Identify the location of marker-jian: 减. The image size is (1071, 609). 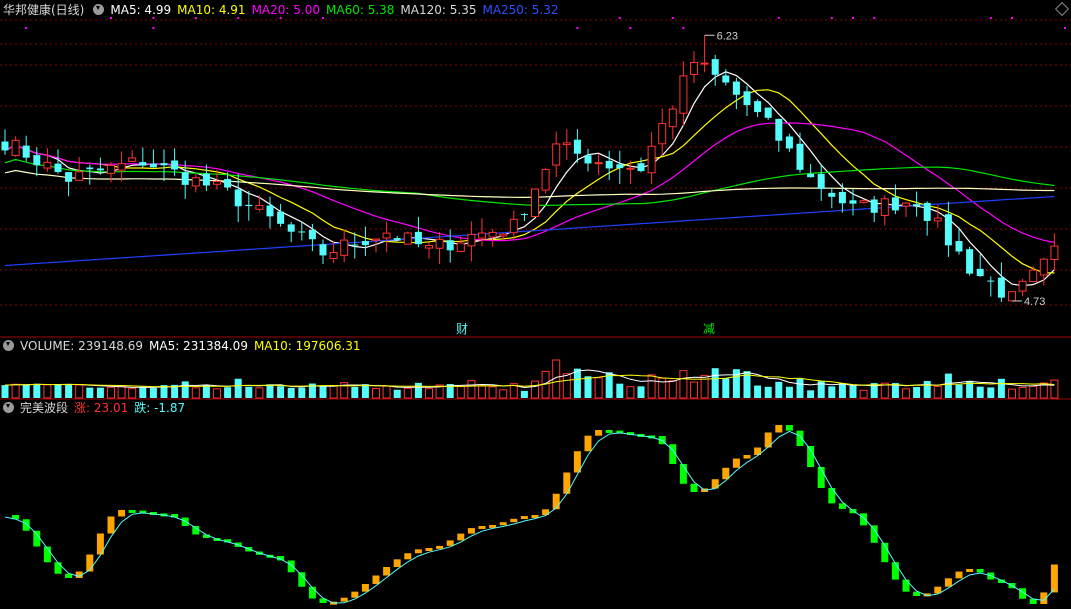
(709, 329).